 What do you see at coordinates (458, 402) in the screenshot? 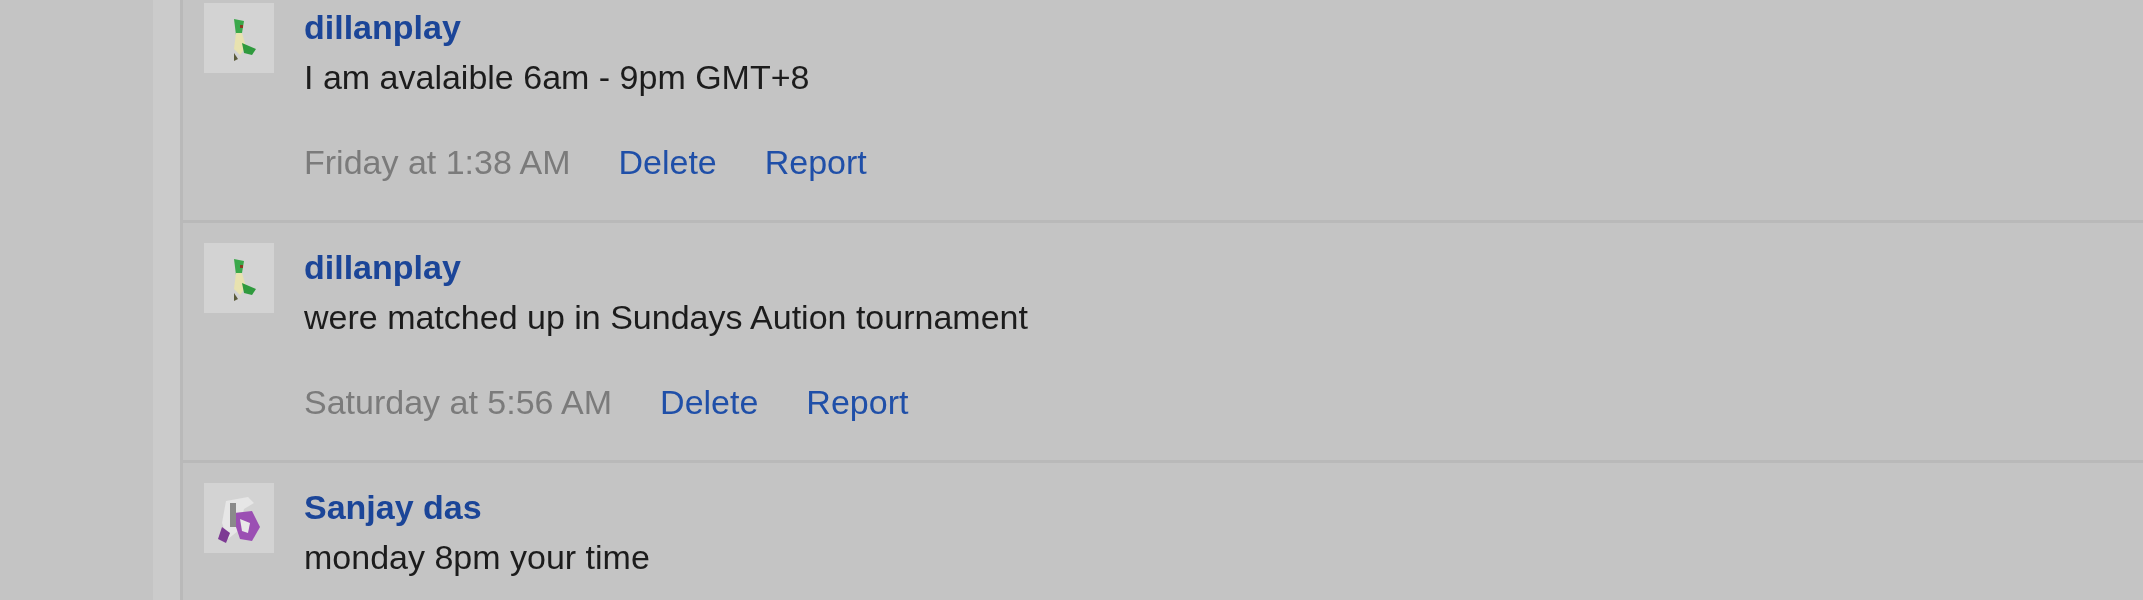
I see `timestamp: Saturday at 5:56 AM` at bounding box center [458, 402].